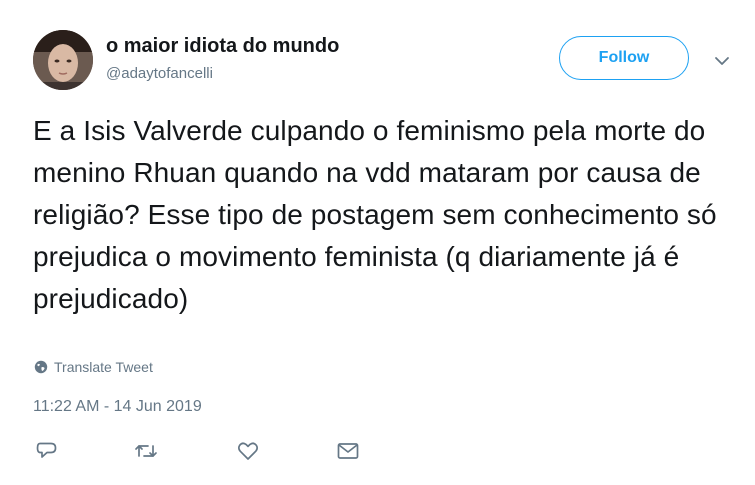 The image size is (755, 485). What do you see at coordinates (63, 60) in the screenshot?
I see `avatar` at bounding box center [63, 60].